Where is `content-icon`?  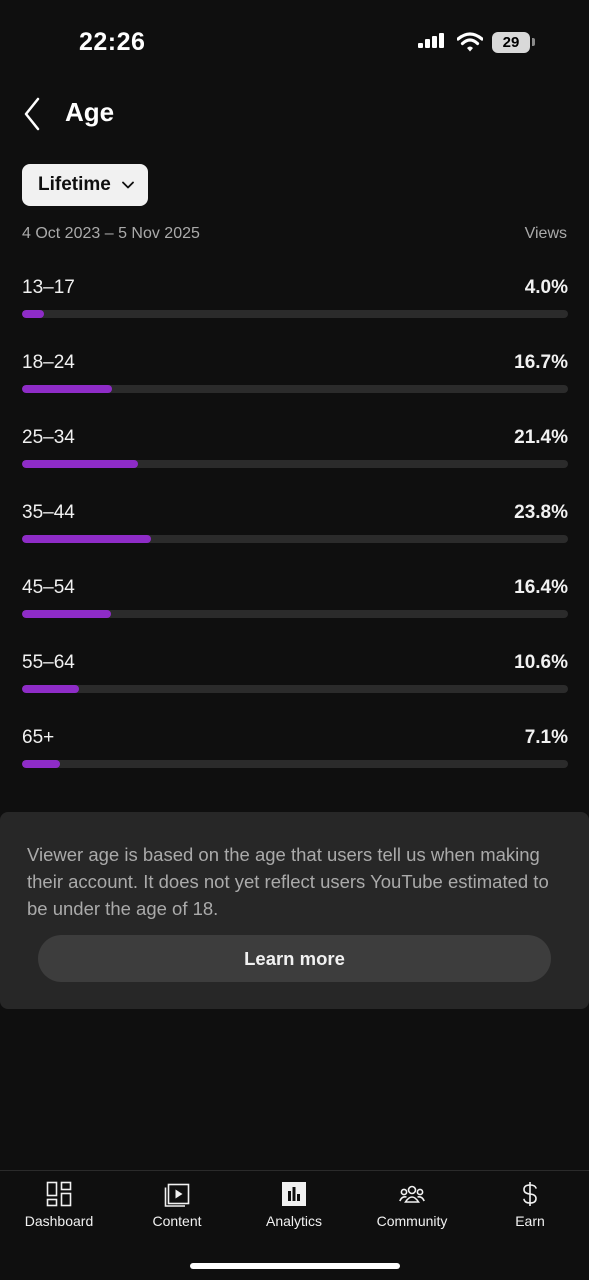
content-icon is located at coordinates (177, 1195).